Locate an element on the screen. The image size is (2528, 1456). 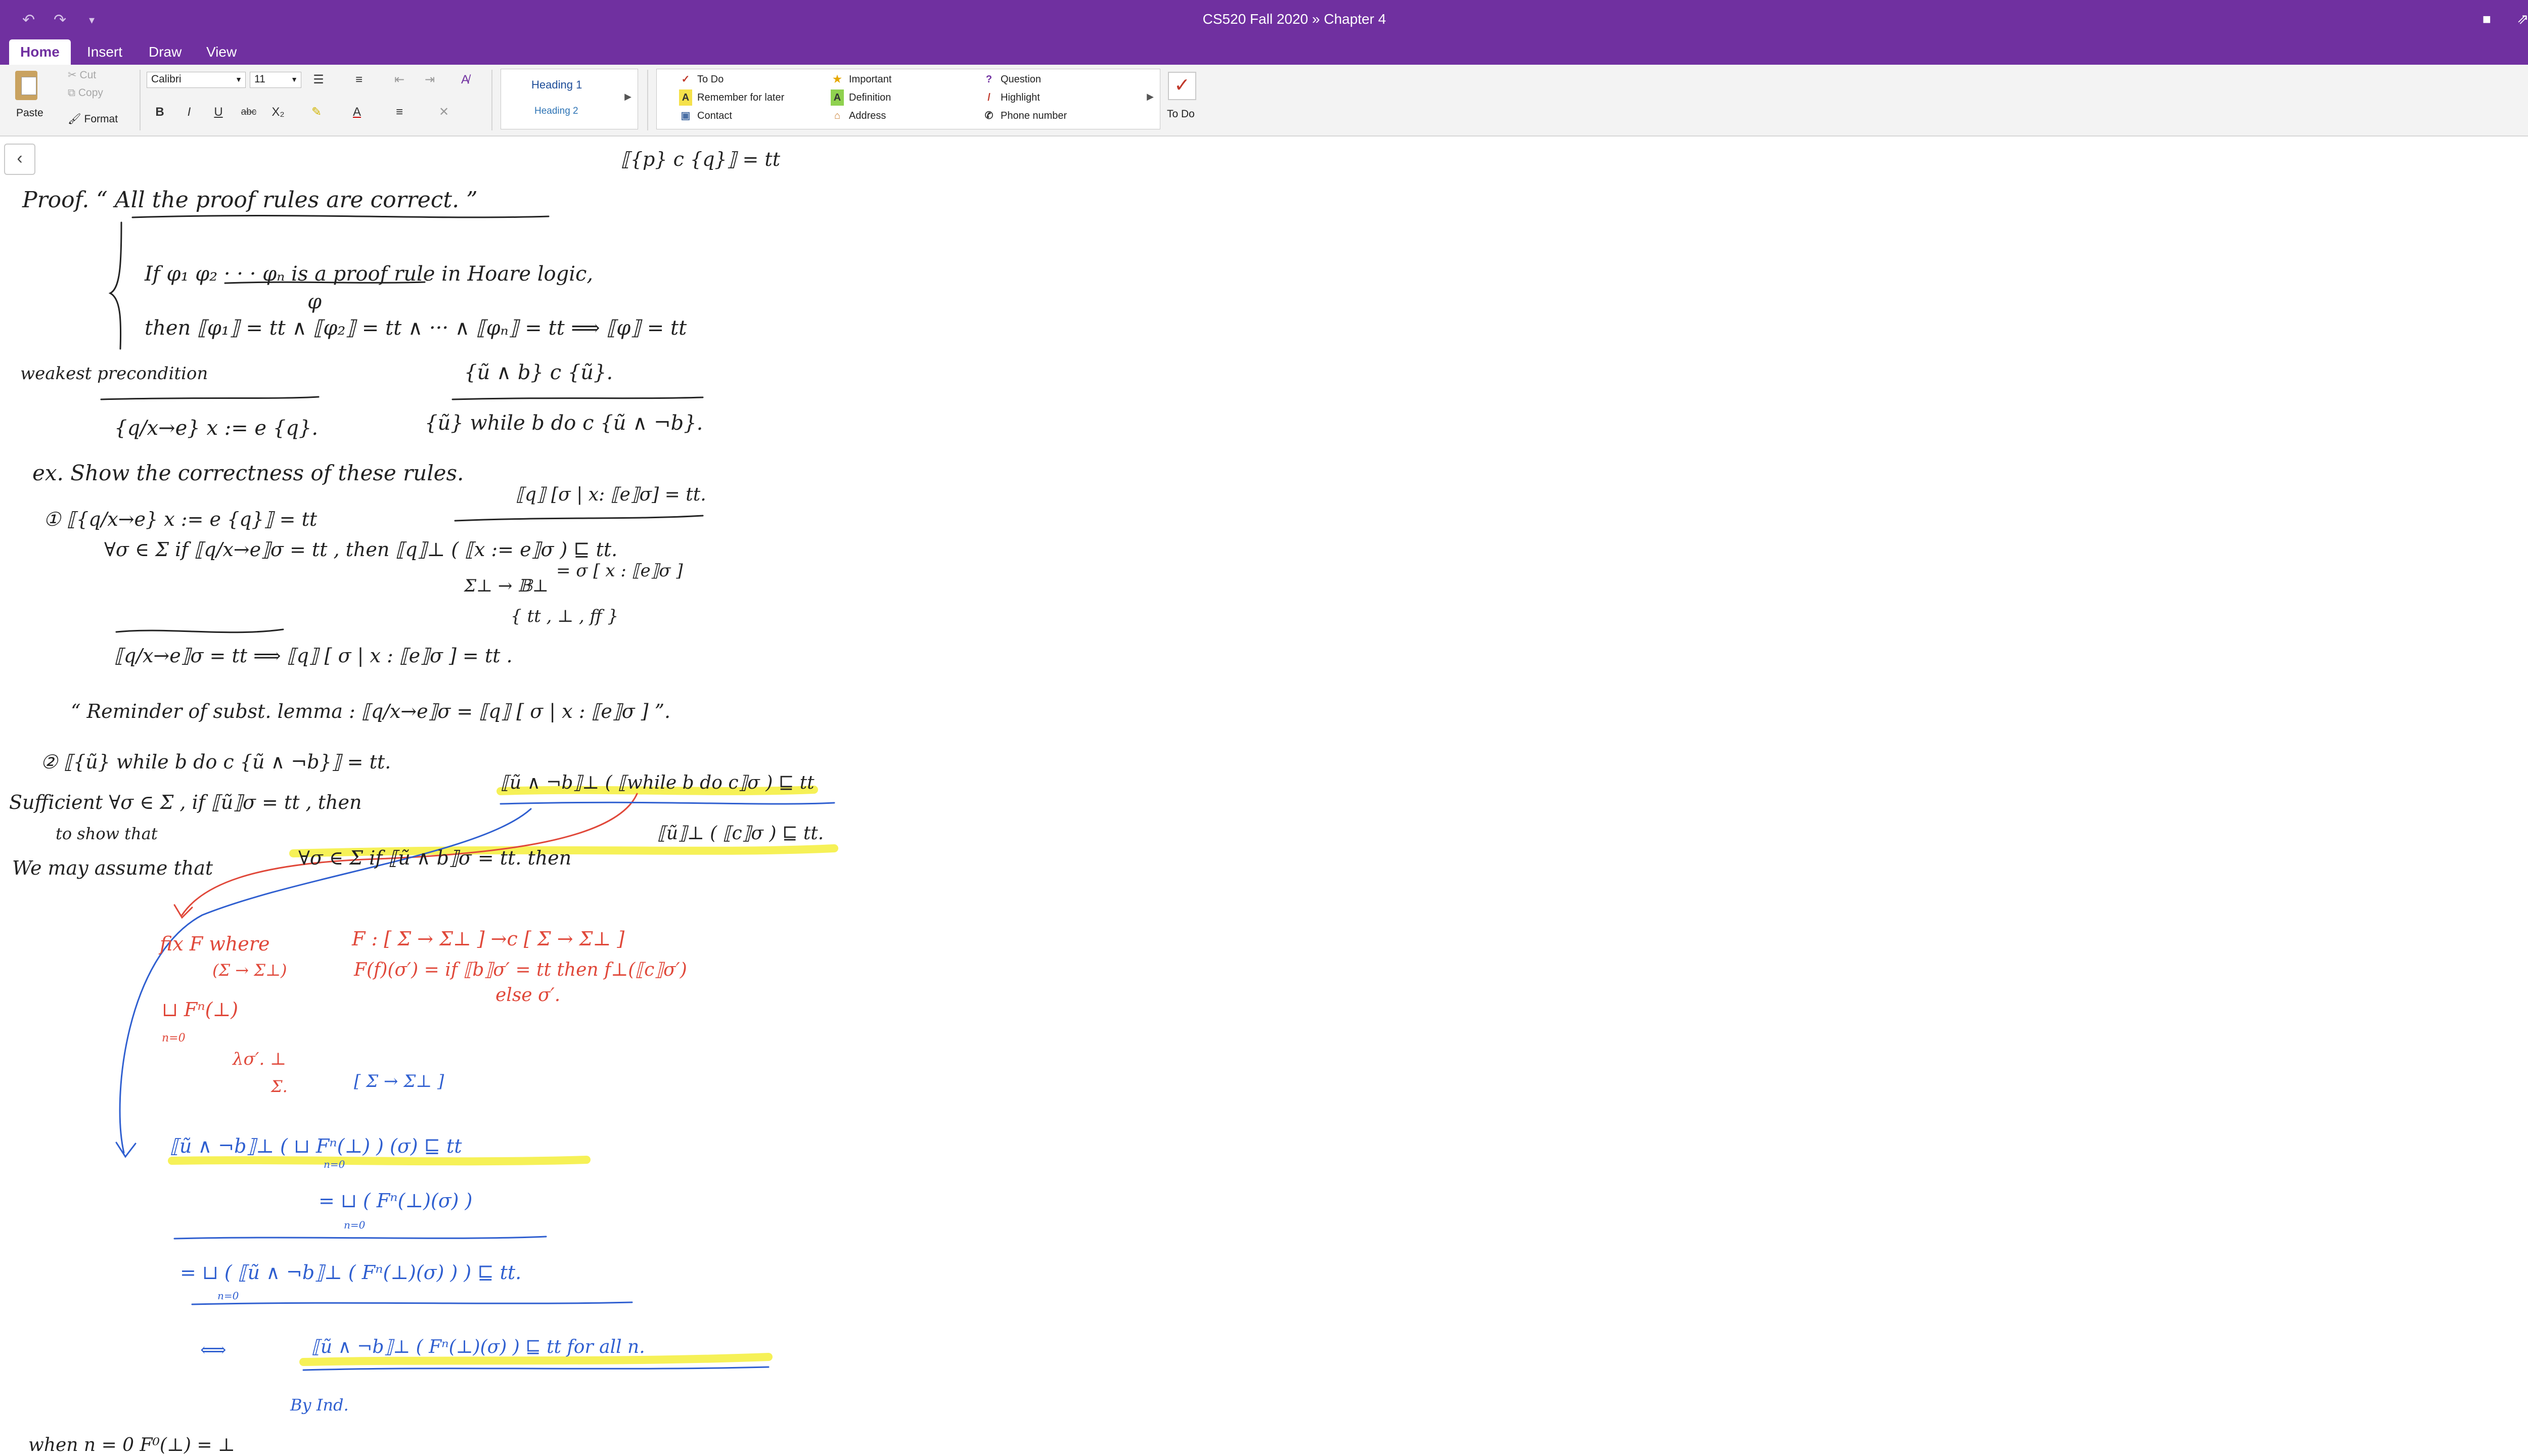
bell-icon: ■ is located at coordinates (2486, 19).